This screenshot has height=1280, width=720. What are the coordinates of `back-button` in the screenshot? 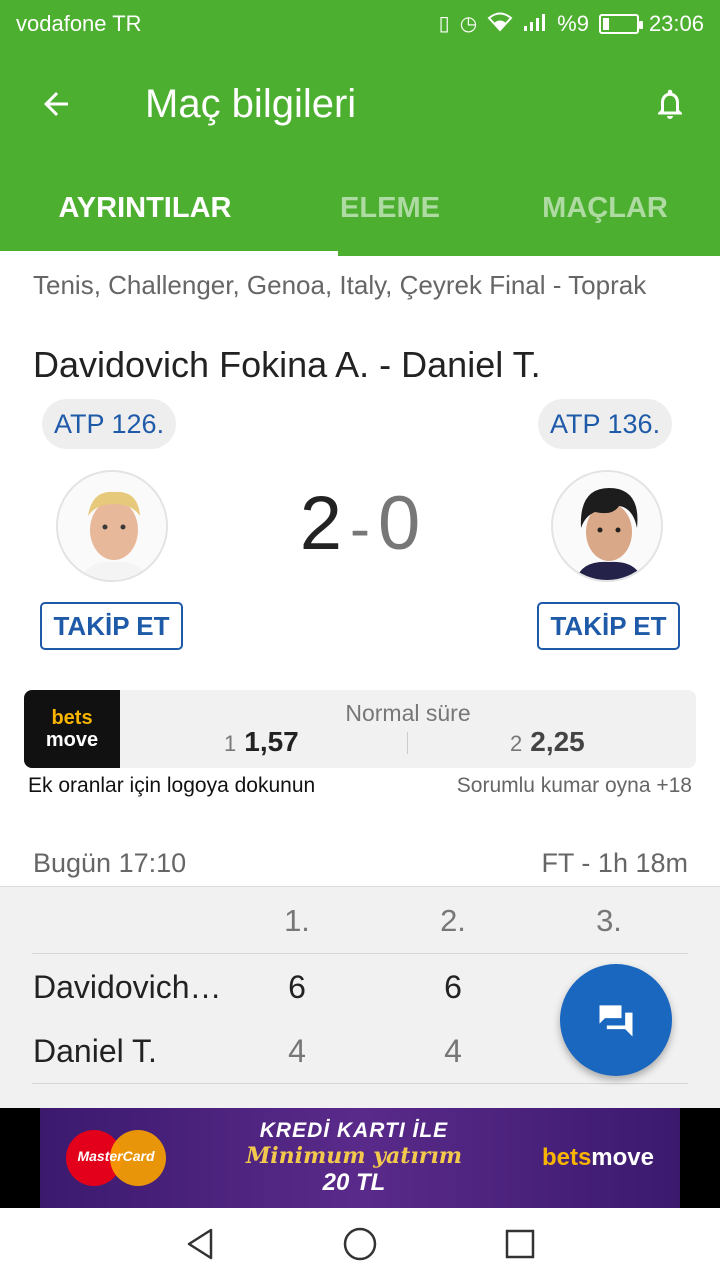 It's located at (56, 104).